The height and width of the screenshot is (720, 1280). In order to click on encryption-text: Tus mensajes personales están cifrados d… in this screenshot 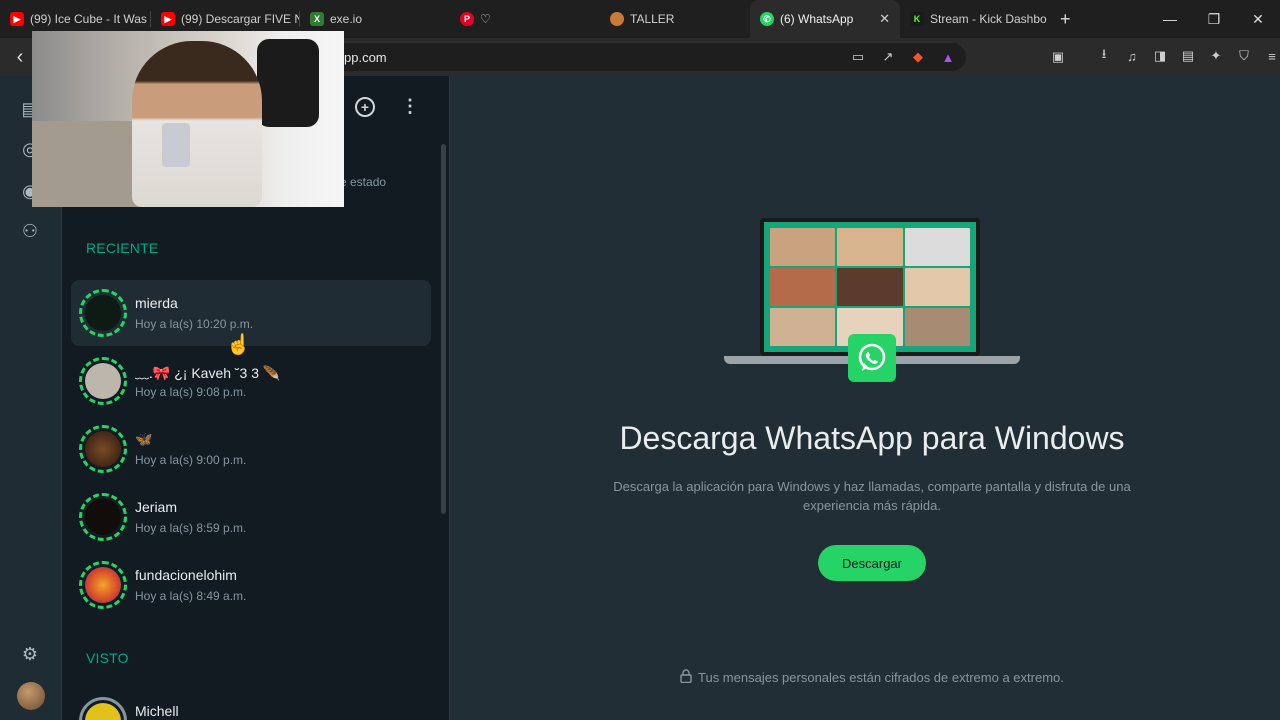, I will do `click(881, 677)`.